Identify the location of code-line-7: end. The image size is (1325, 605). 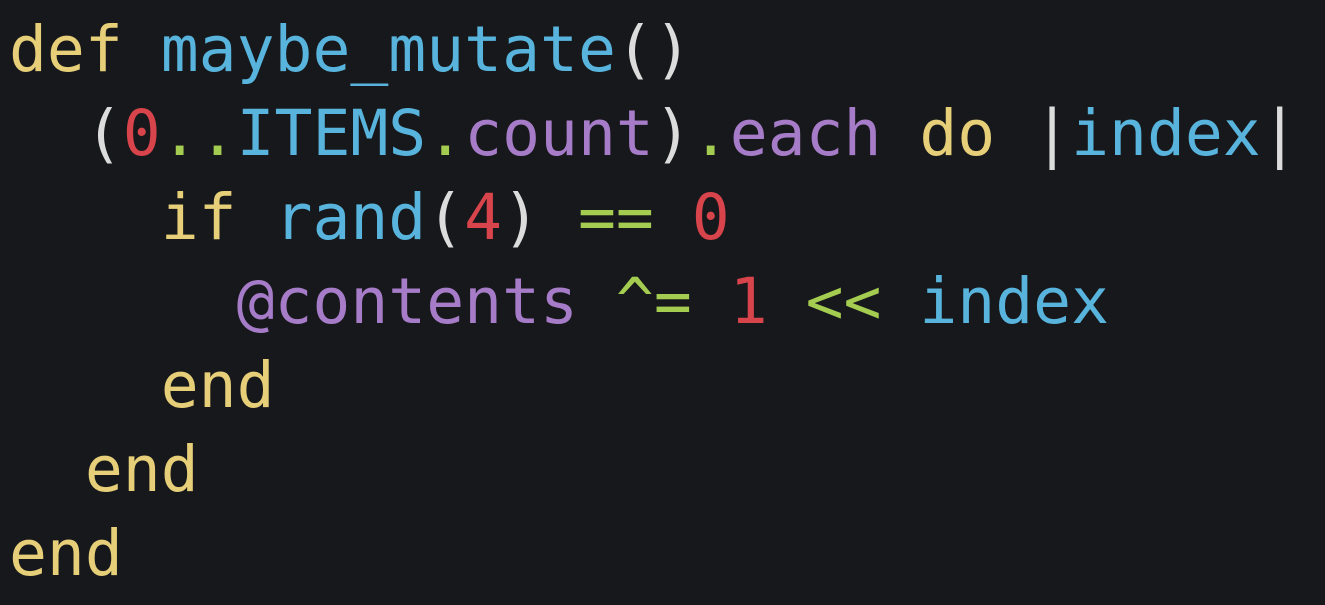
(654, 554).